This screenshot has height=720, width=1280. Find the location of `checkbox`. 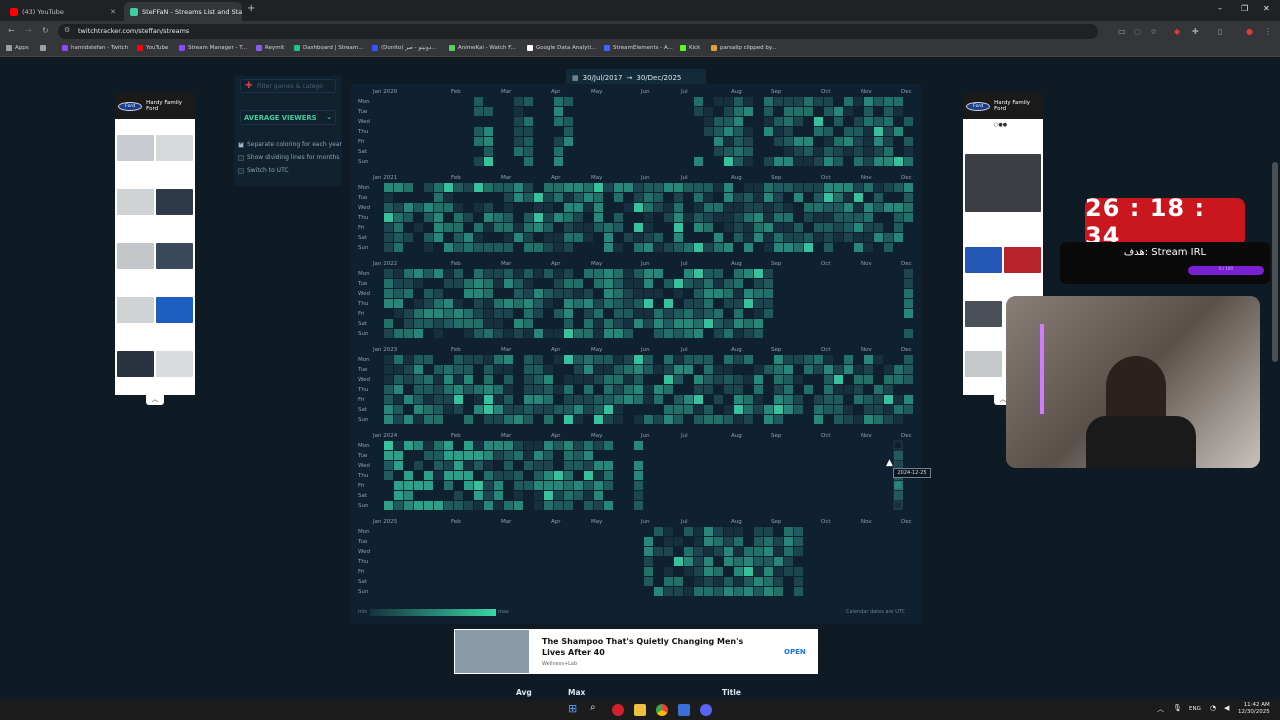

checkbox is located at coordinates (241, 157).